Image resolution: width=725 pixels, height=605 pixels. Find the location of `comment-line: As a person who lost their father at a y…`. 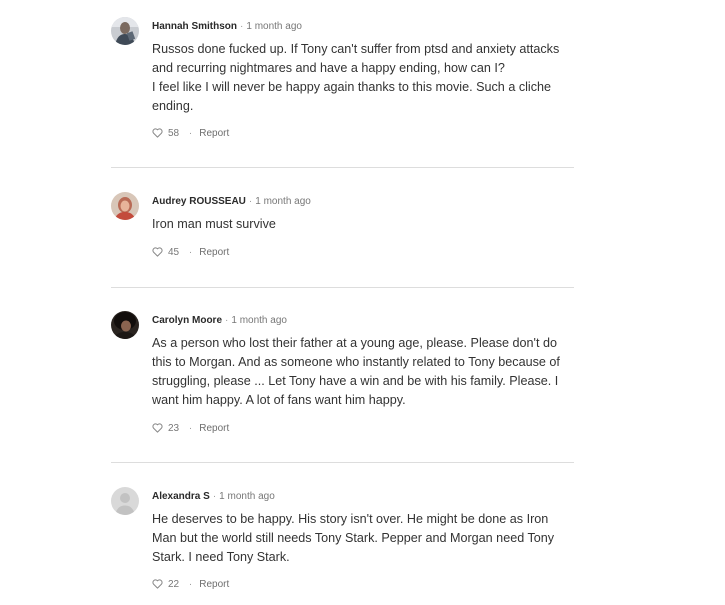

comment-line: As a person who lost their father at a y… is located at coordinates (354, 343).